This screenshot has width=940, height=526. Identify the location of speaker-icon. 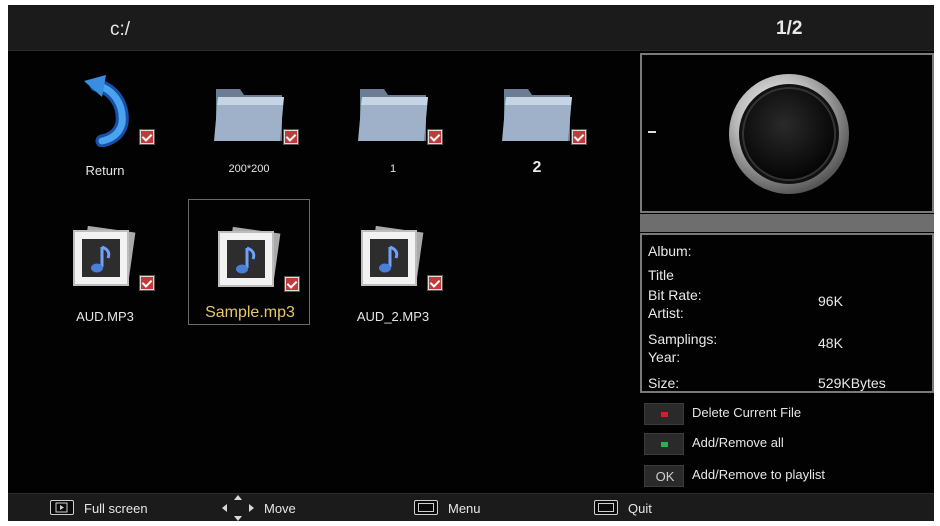
(789, 134).